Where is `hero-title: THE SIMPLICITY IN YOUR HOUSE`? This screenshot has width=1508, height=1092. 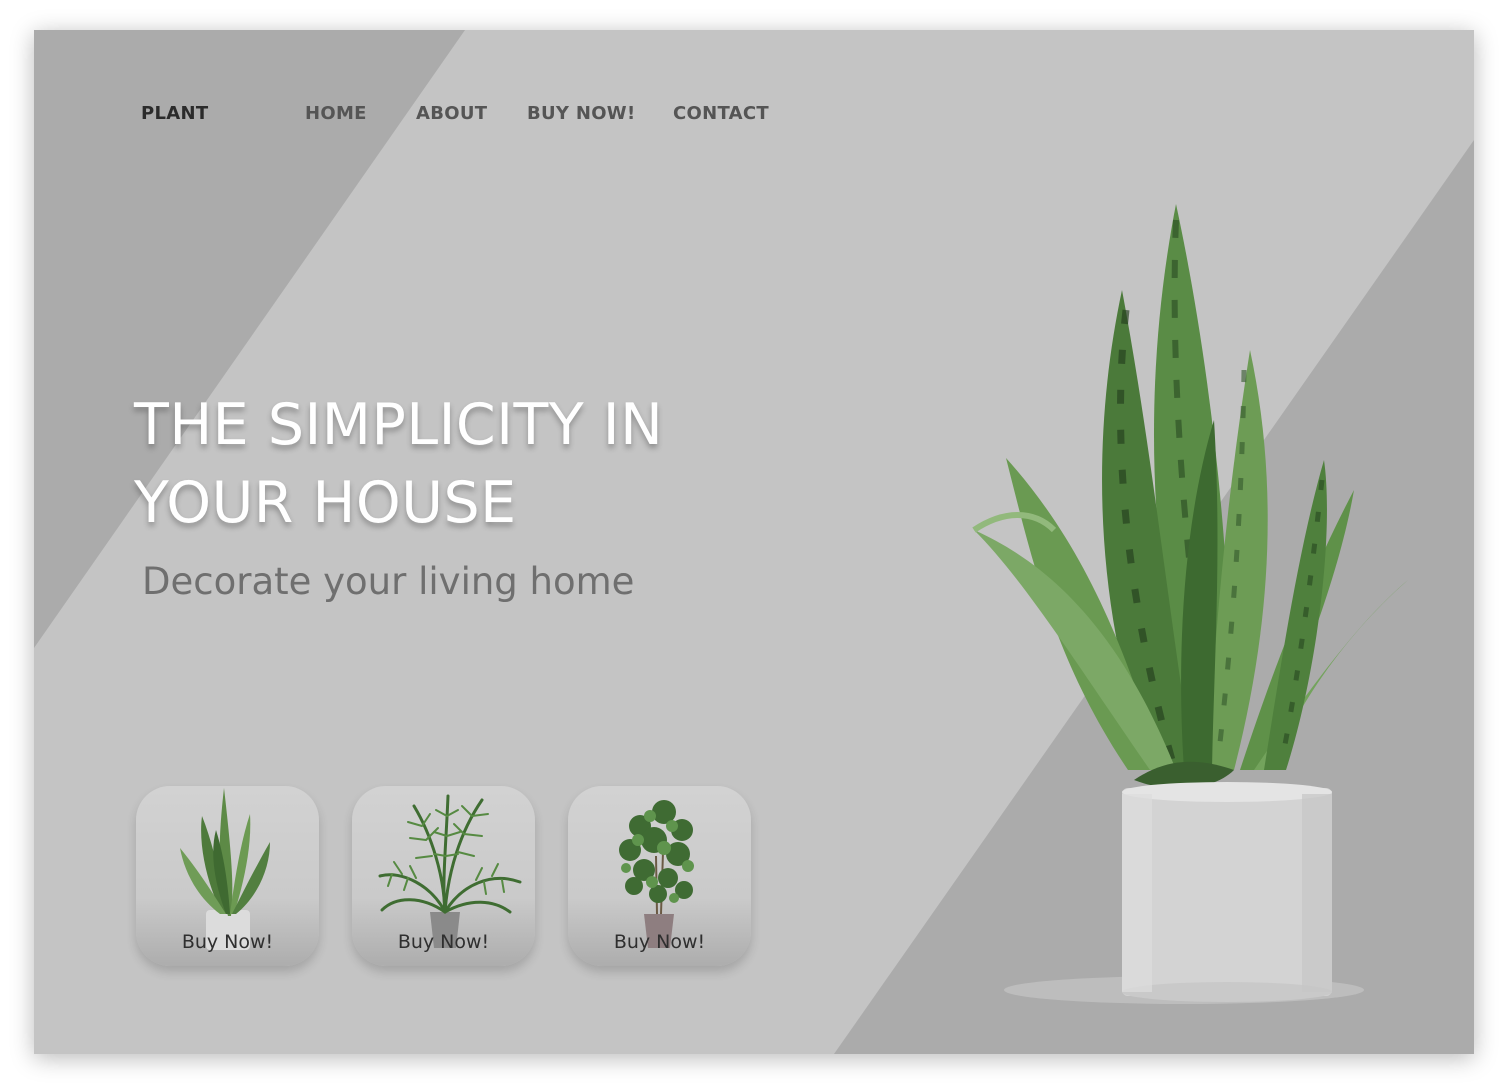 hero-title: THE SIMPLICITY IN YOUR HOUSE is located at coordinates (398, 464).